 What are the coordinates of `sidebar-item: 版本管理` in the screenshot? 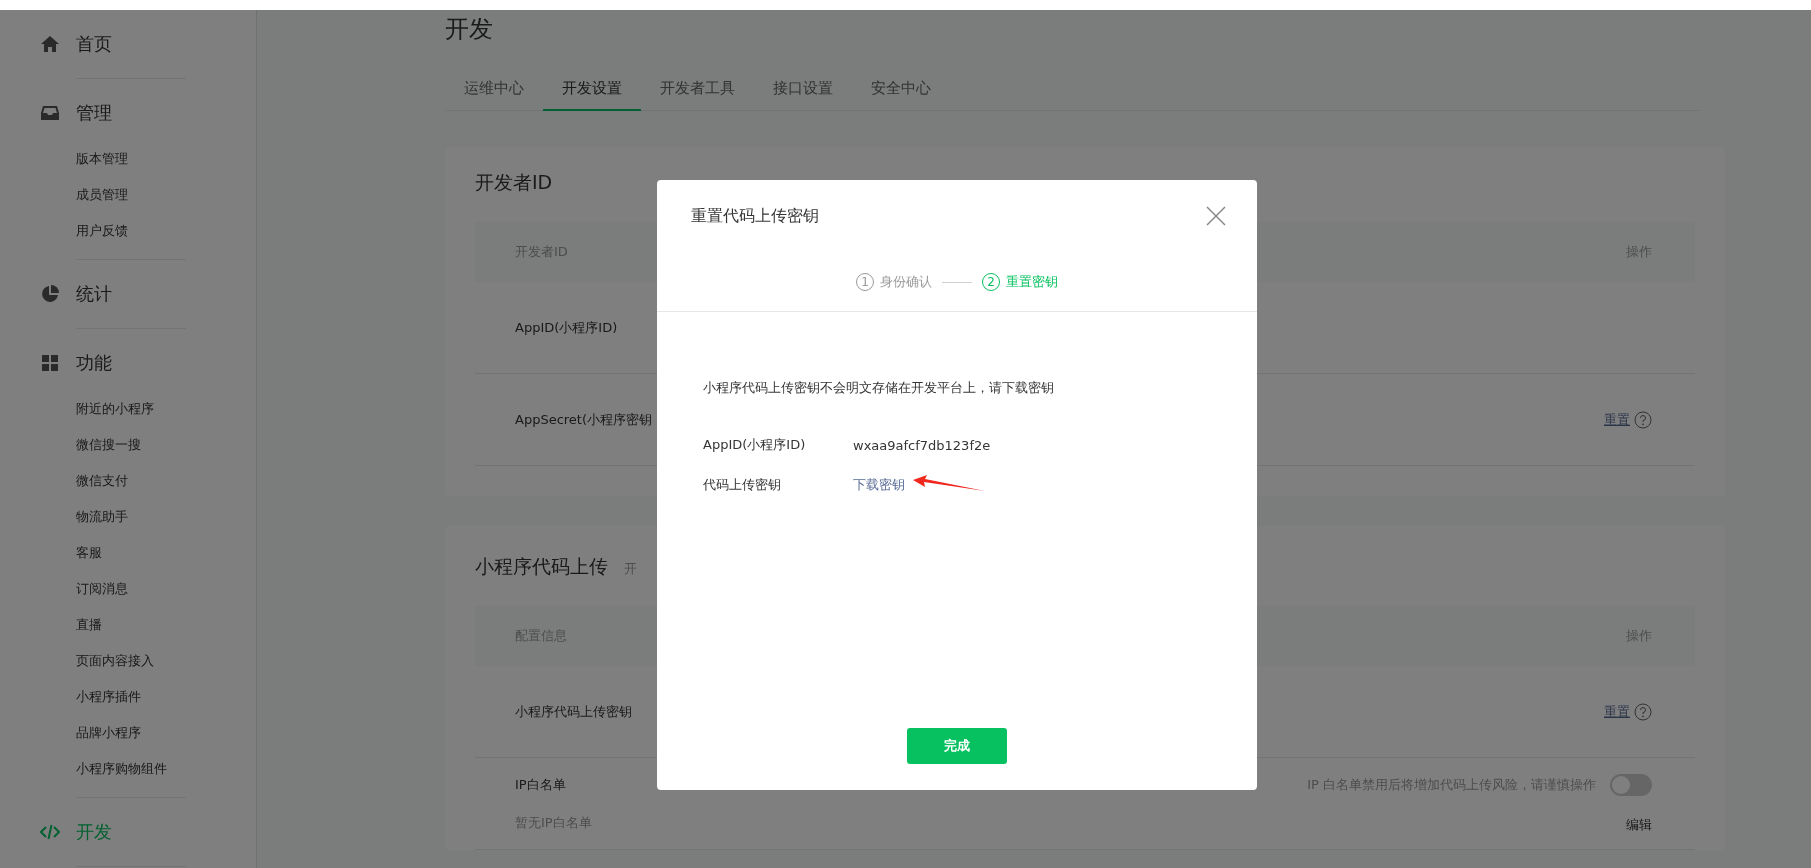 It's located at (166, 159).